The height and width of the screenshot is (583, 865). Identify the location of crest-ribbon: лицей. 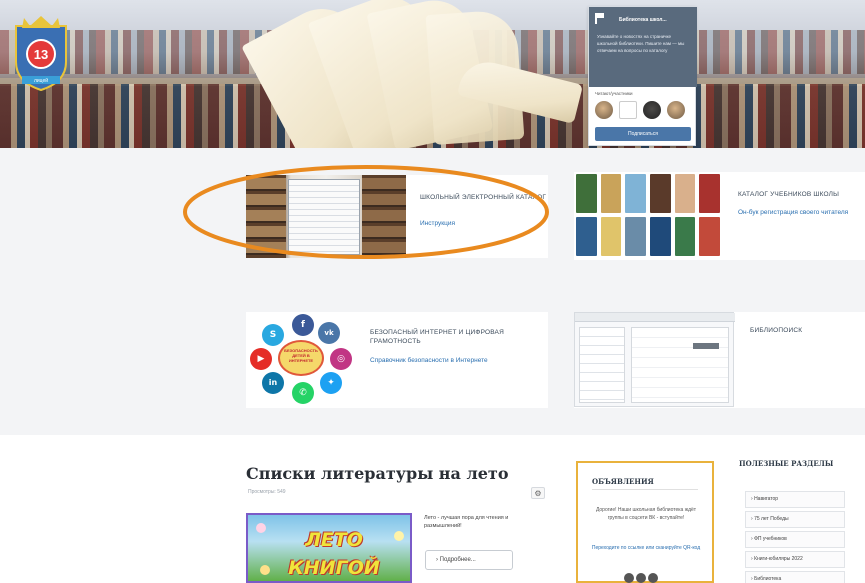
(41, 80).